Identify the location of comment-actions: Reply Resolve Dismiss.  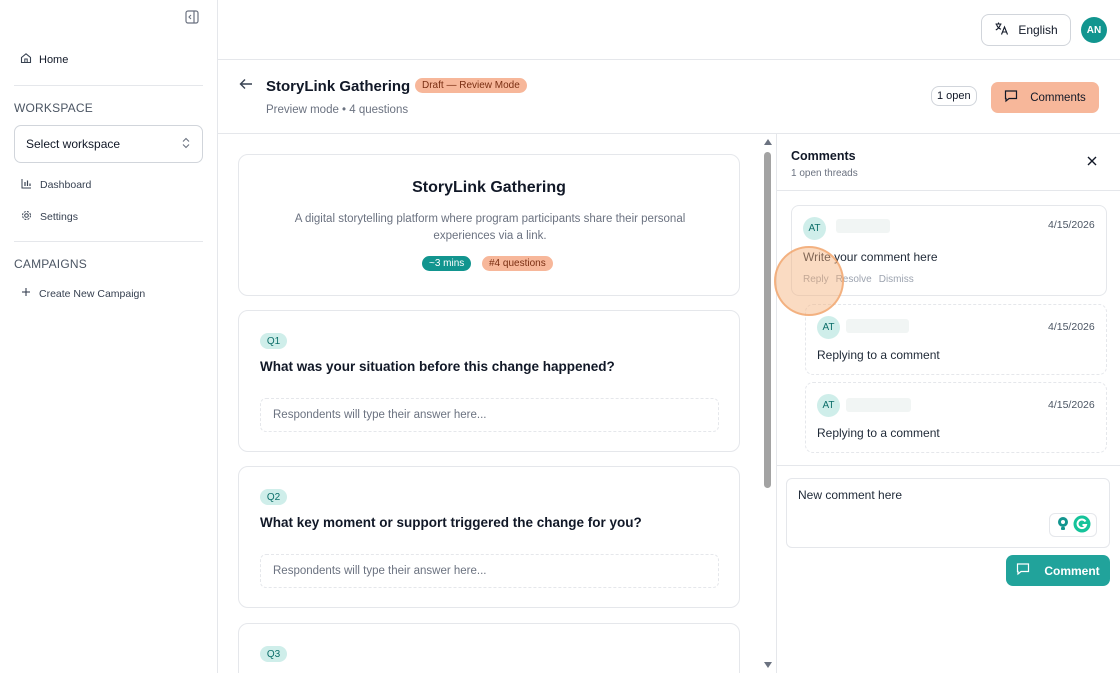
(858, 279).